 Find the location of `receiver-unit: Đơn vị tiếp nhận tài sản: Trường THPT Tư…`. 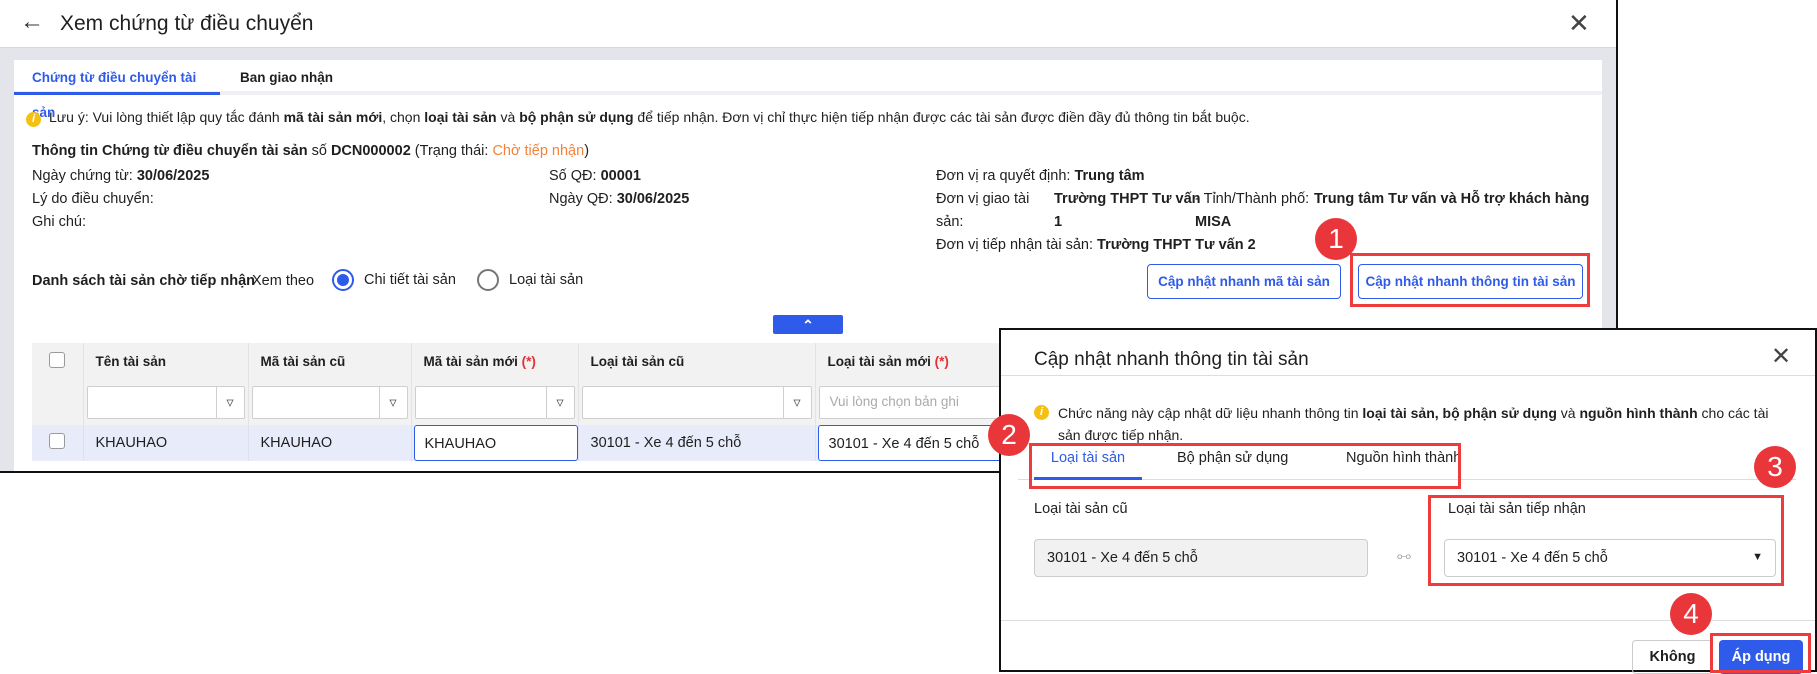

receiver-unit: Đơn vị tiếp nhận tài sản: Trường THPT Tư… is located at coordinates (1096, 245).